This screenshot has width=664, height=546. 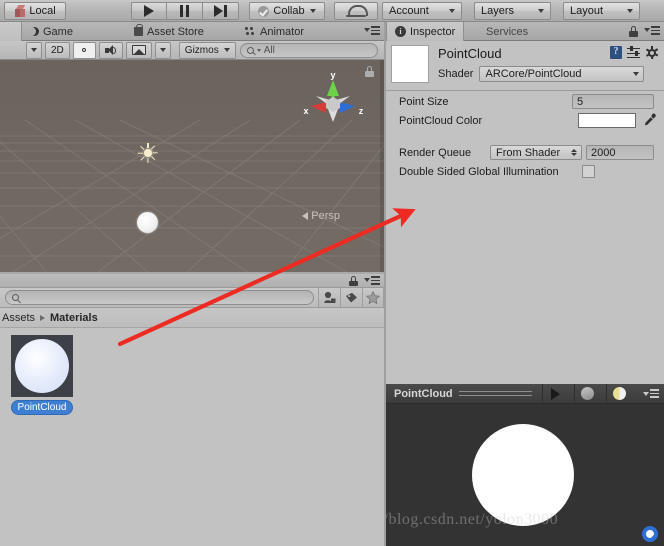 I want to click on filter-by-type-button, so click(x=329, y=297).